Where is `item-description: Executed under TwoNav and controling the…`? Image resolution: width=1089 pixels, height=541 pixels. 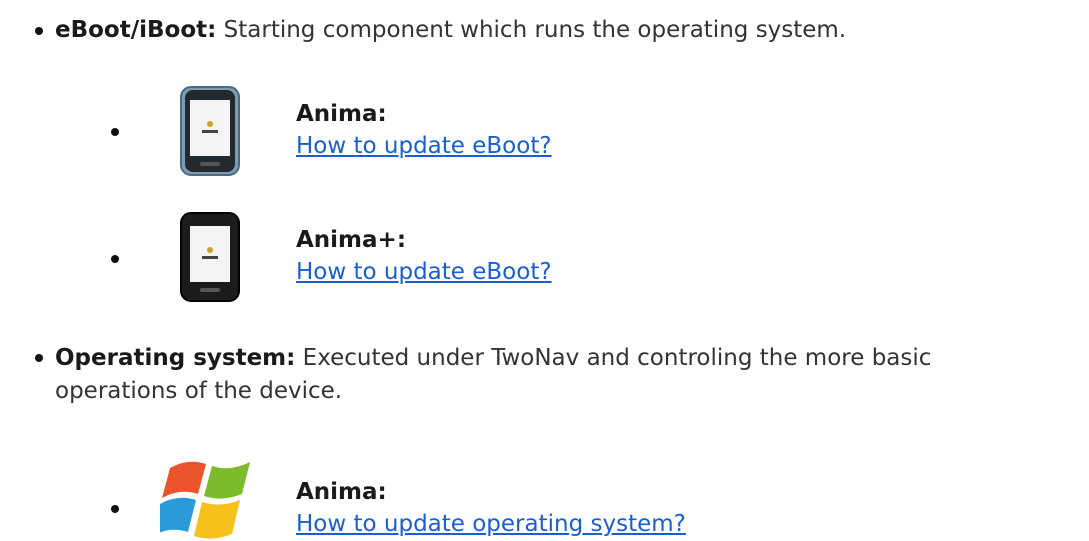 item-description: Executed under TwoNav and controling the… is located at coordinates (617, 358).